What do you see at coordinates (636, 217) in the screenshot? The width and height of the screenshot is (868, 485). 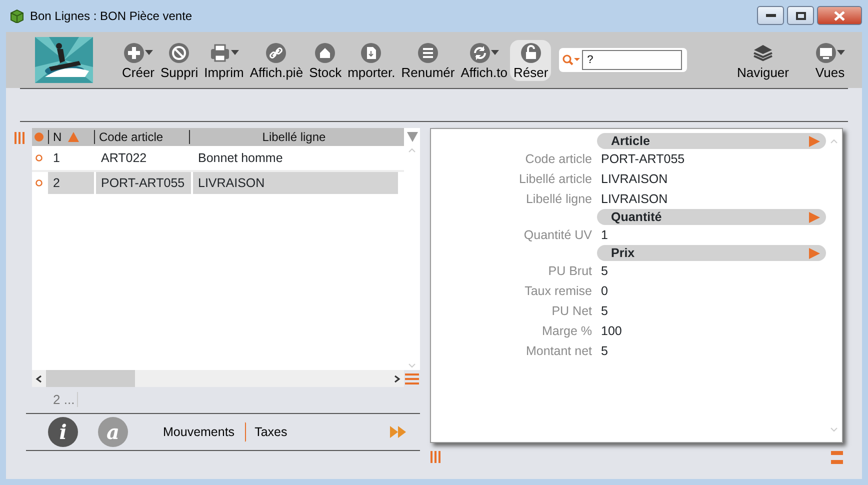 I see `section-title: Quantité` at bounding box center [636, 217].